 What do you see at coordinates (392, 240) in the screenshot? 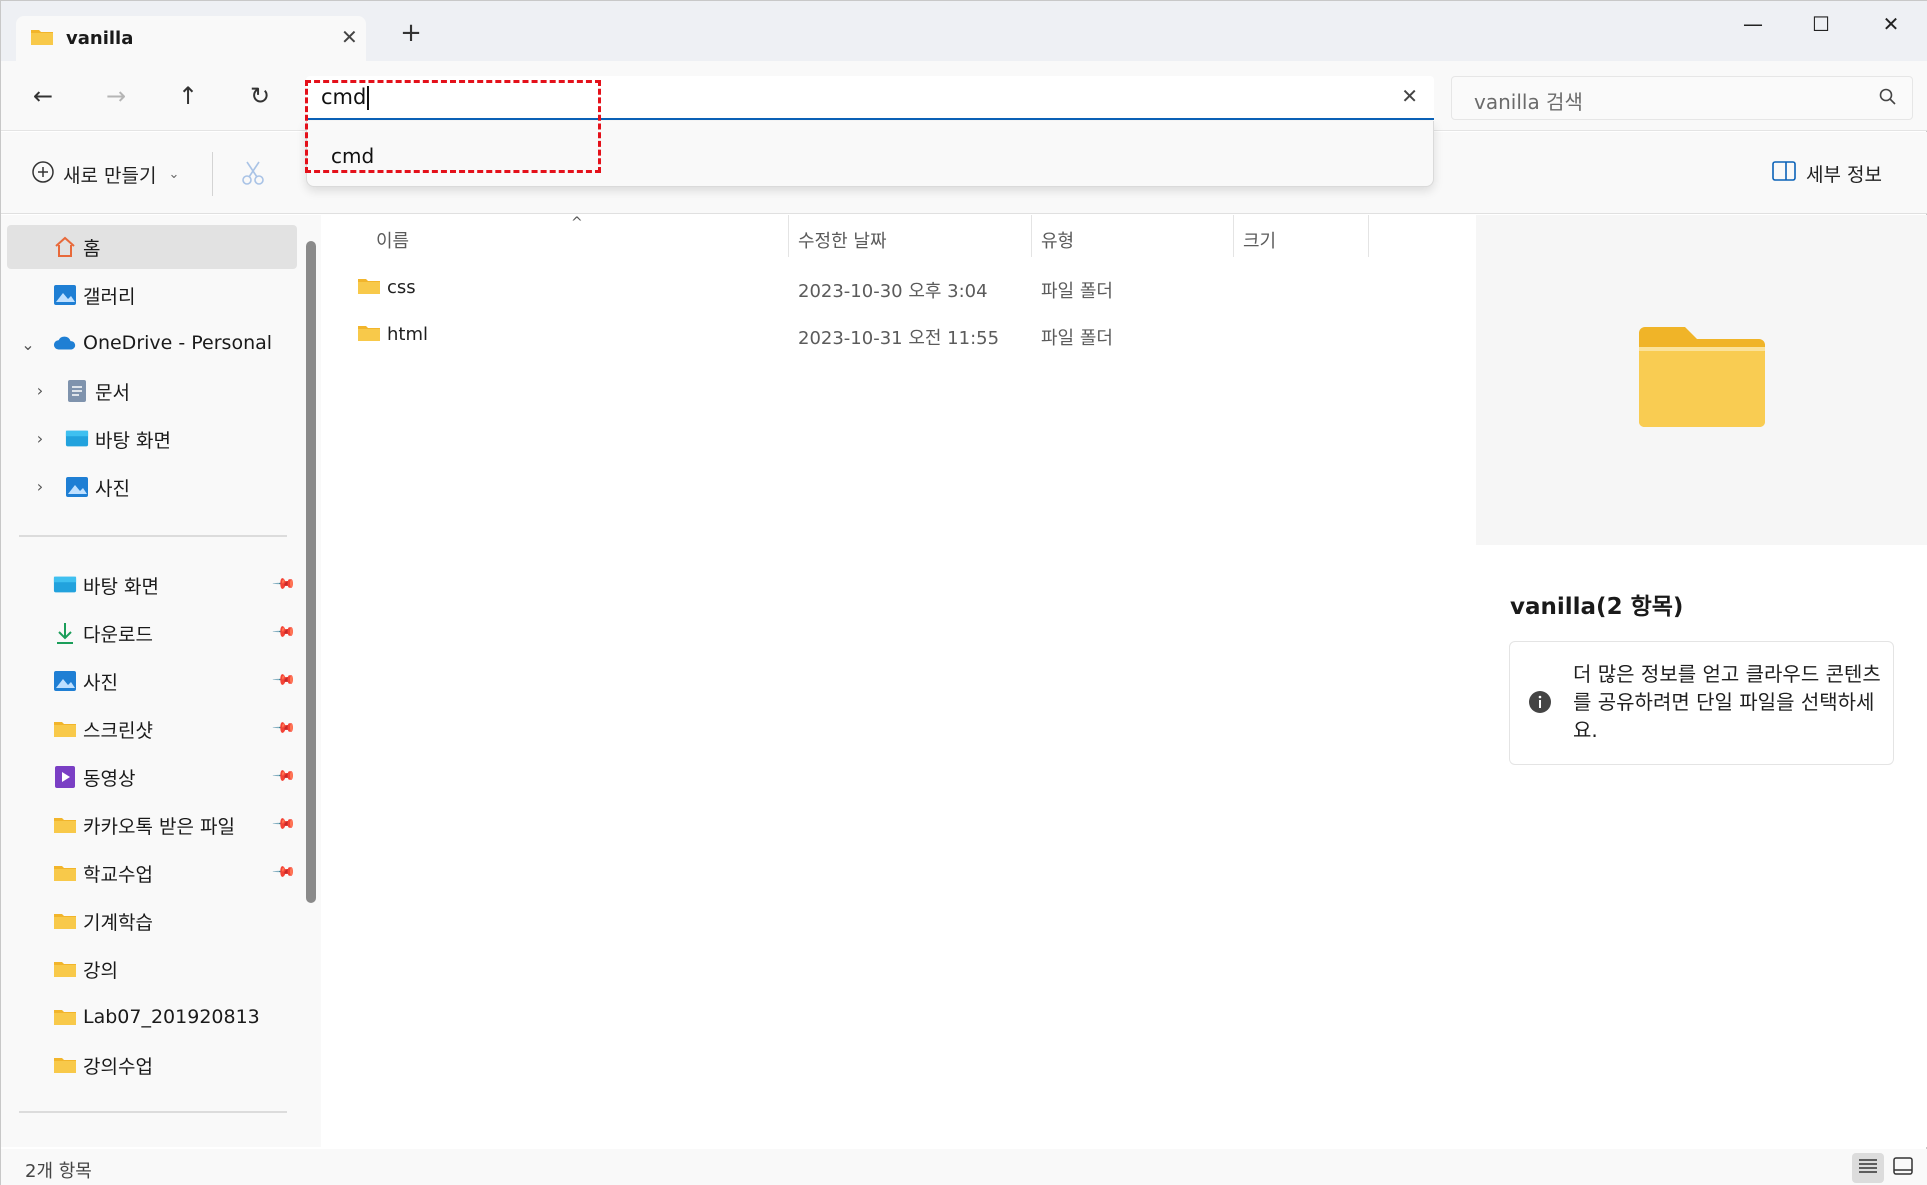
I see `column-header-name: 이름` at bounding box center [392, 240].